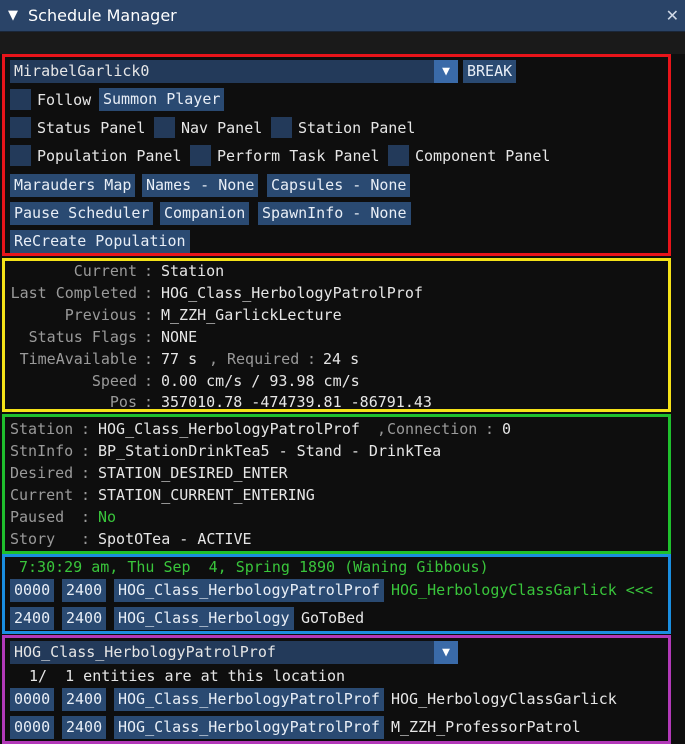 This screenshot has width=685, height=744. Describe the element at coordinates (193, 271) in the screenshot. I see `status-value: Station` at that location.